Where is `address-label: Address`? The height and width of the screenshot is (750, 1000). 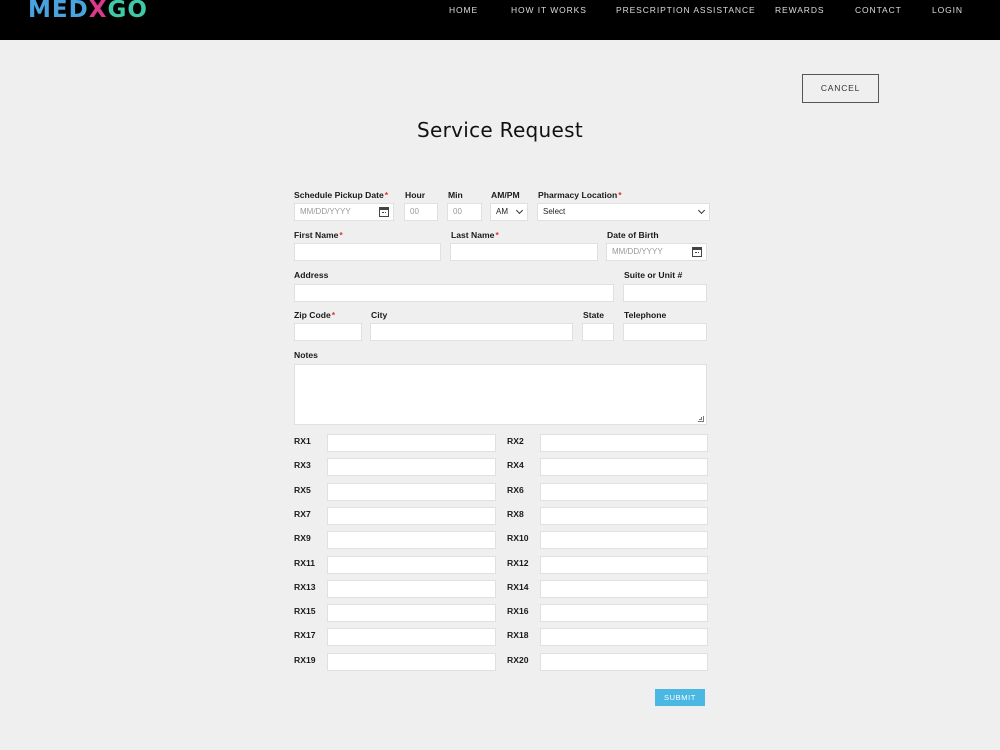
address-label: Address is located at coordinates (311, 275).